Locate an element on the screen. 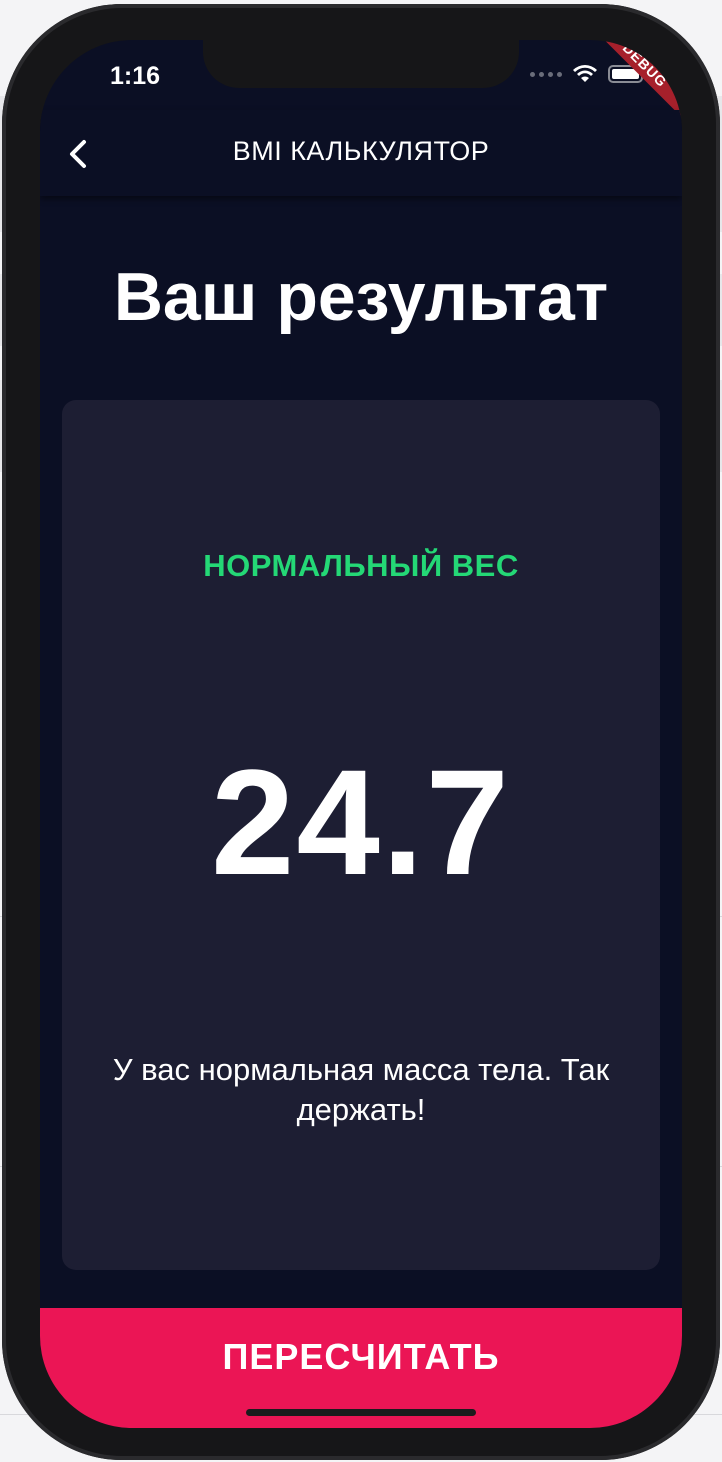 This screenshot has height=1462, width=722. status-bar-time: 1:16 is located at coordinates (135, 76).